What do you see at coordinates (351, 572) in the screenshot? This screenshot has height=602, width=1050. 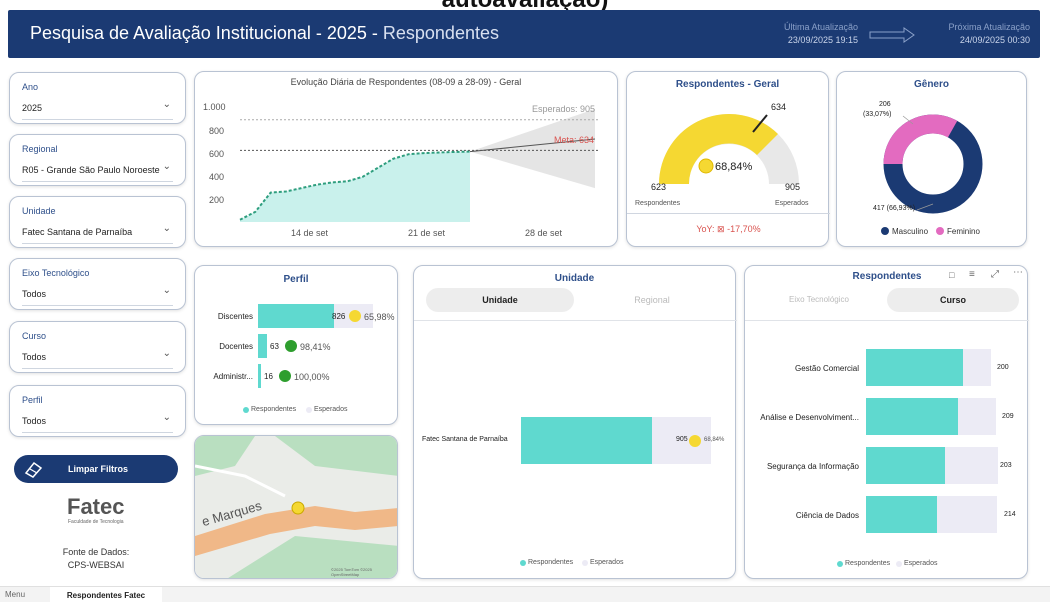 I see `map-credit: ©2025 TomTom ©2025 OpenStreetMap` at bounding box center [351, 572].